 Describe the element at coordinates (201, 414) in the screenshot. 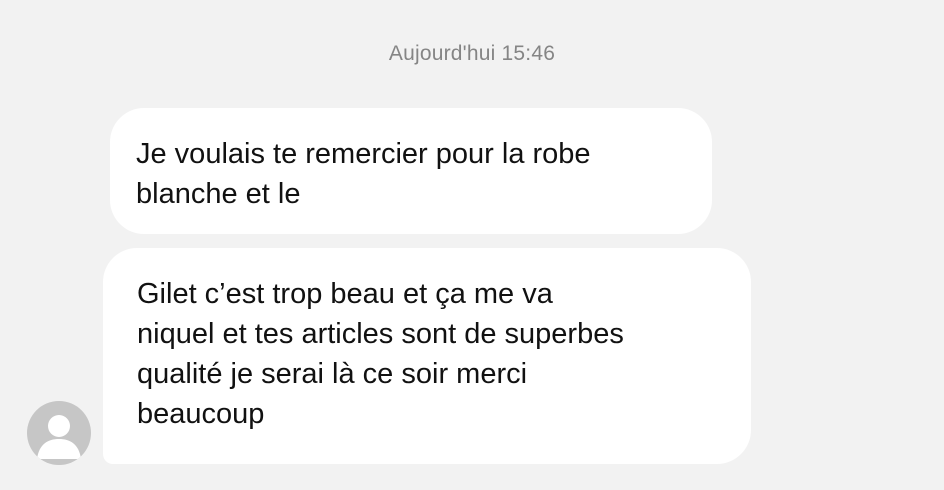

I see `message-text-line: beaucoup` at that location.